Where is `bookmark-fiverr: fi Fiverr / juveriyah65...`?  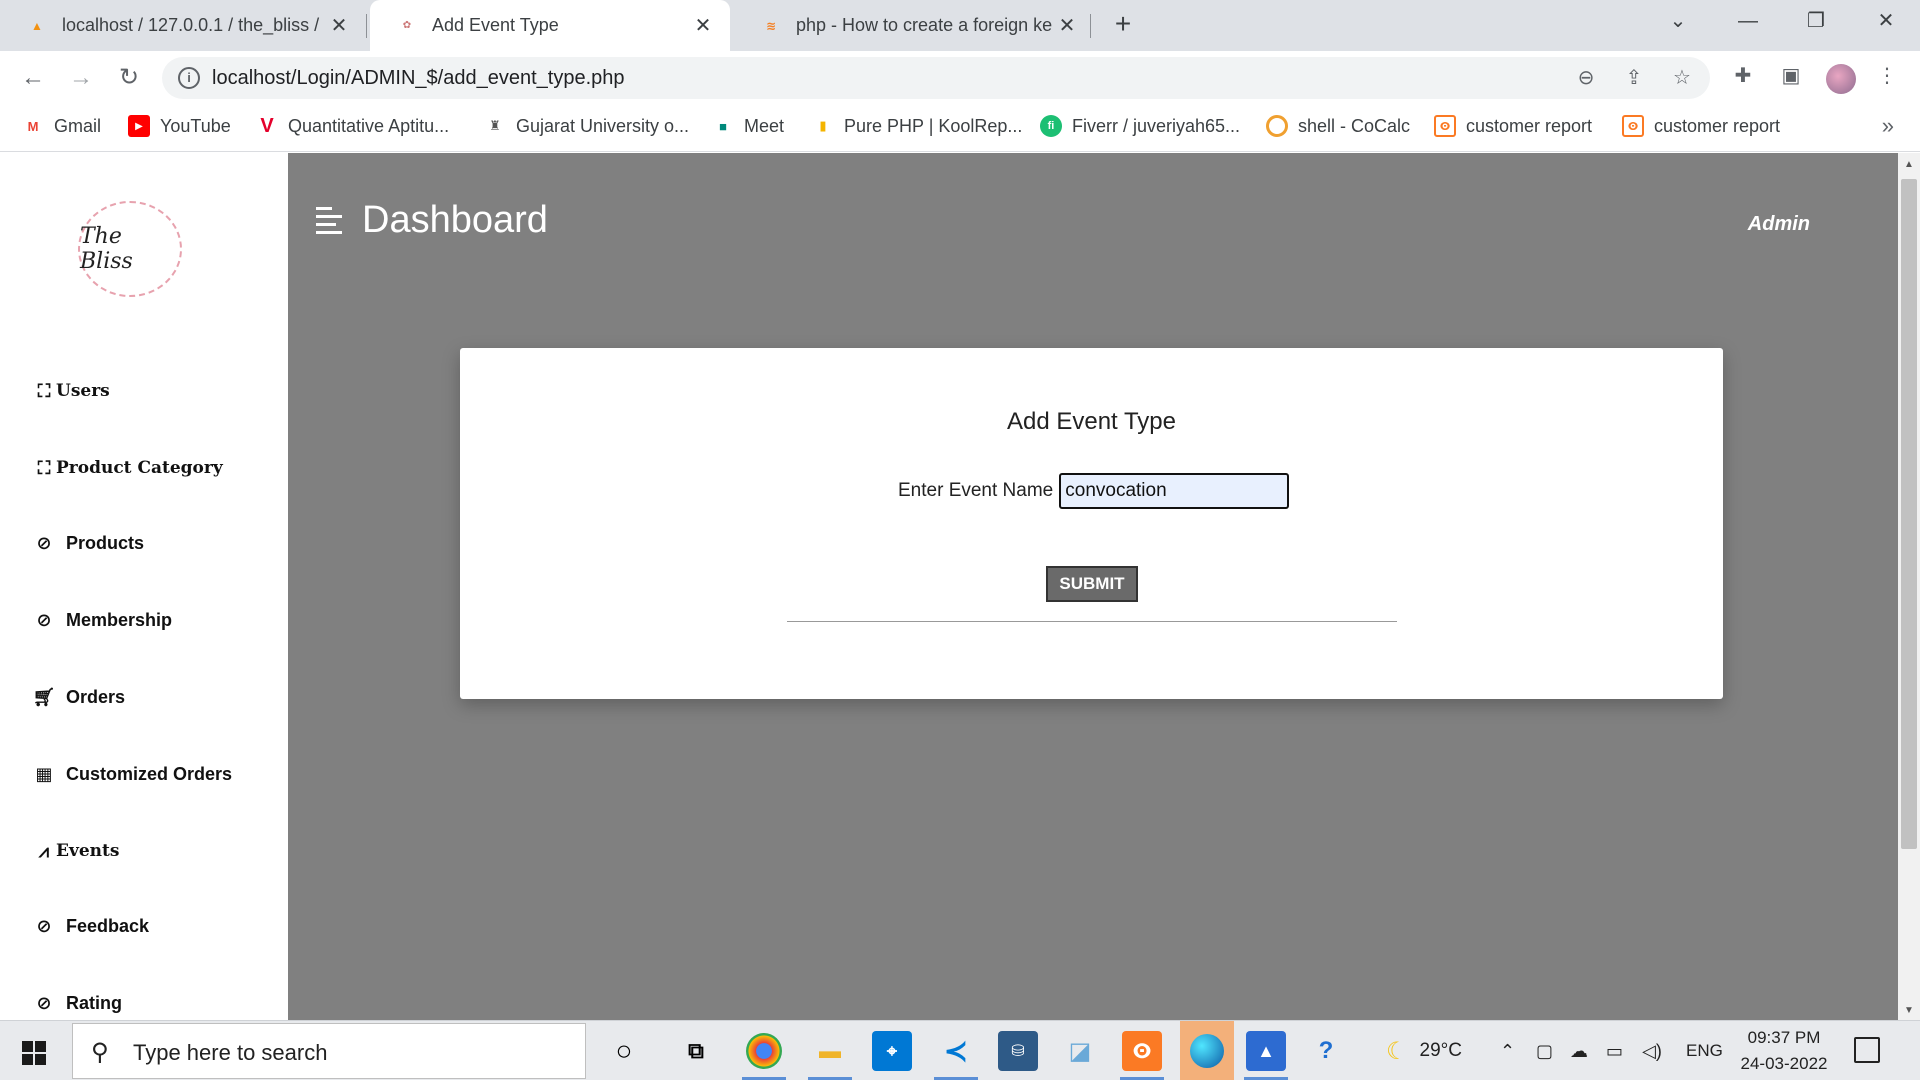
bookmark-fiverr: fi Fiverr / juveriyah65... is located at coordinates (1140, 126).